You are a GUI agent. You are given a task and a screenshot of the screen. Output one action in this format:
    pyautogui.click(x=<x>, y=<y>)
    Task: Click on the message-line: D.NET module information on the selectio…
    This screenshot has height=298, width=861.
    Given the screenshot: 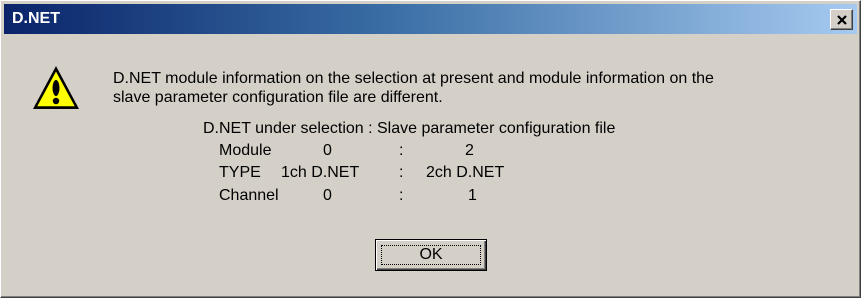 What is the action you would take?
    pyautogui.click(x=413, y=78)
    